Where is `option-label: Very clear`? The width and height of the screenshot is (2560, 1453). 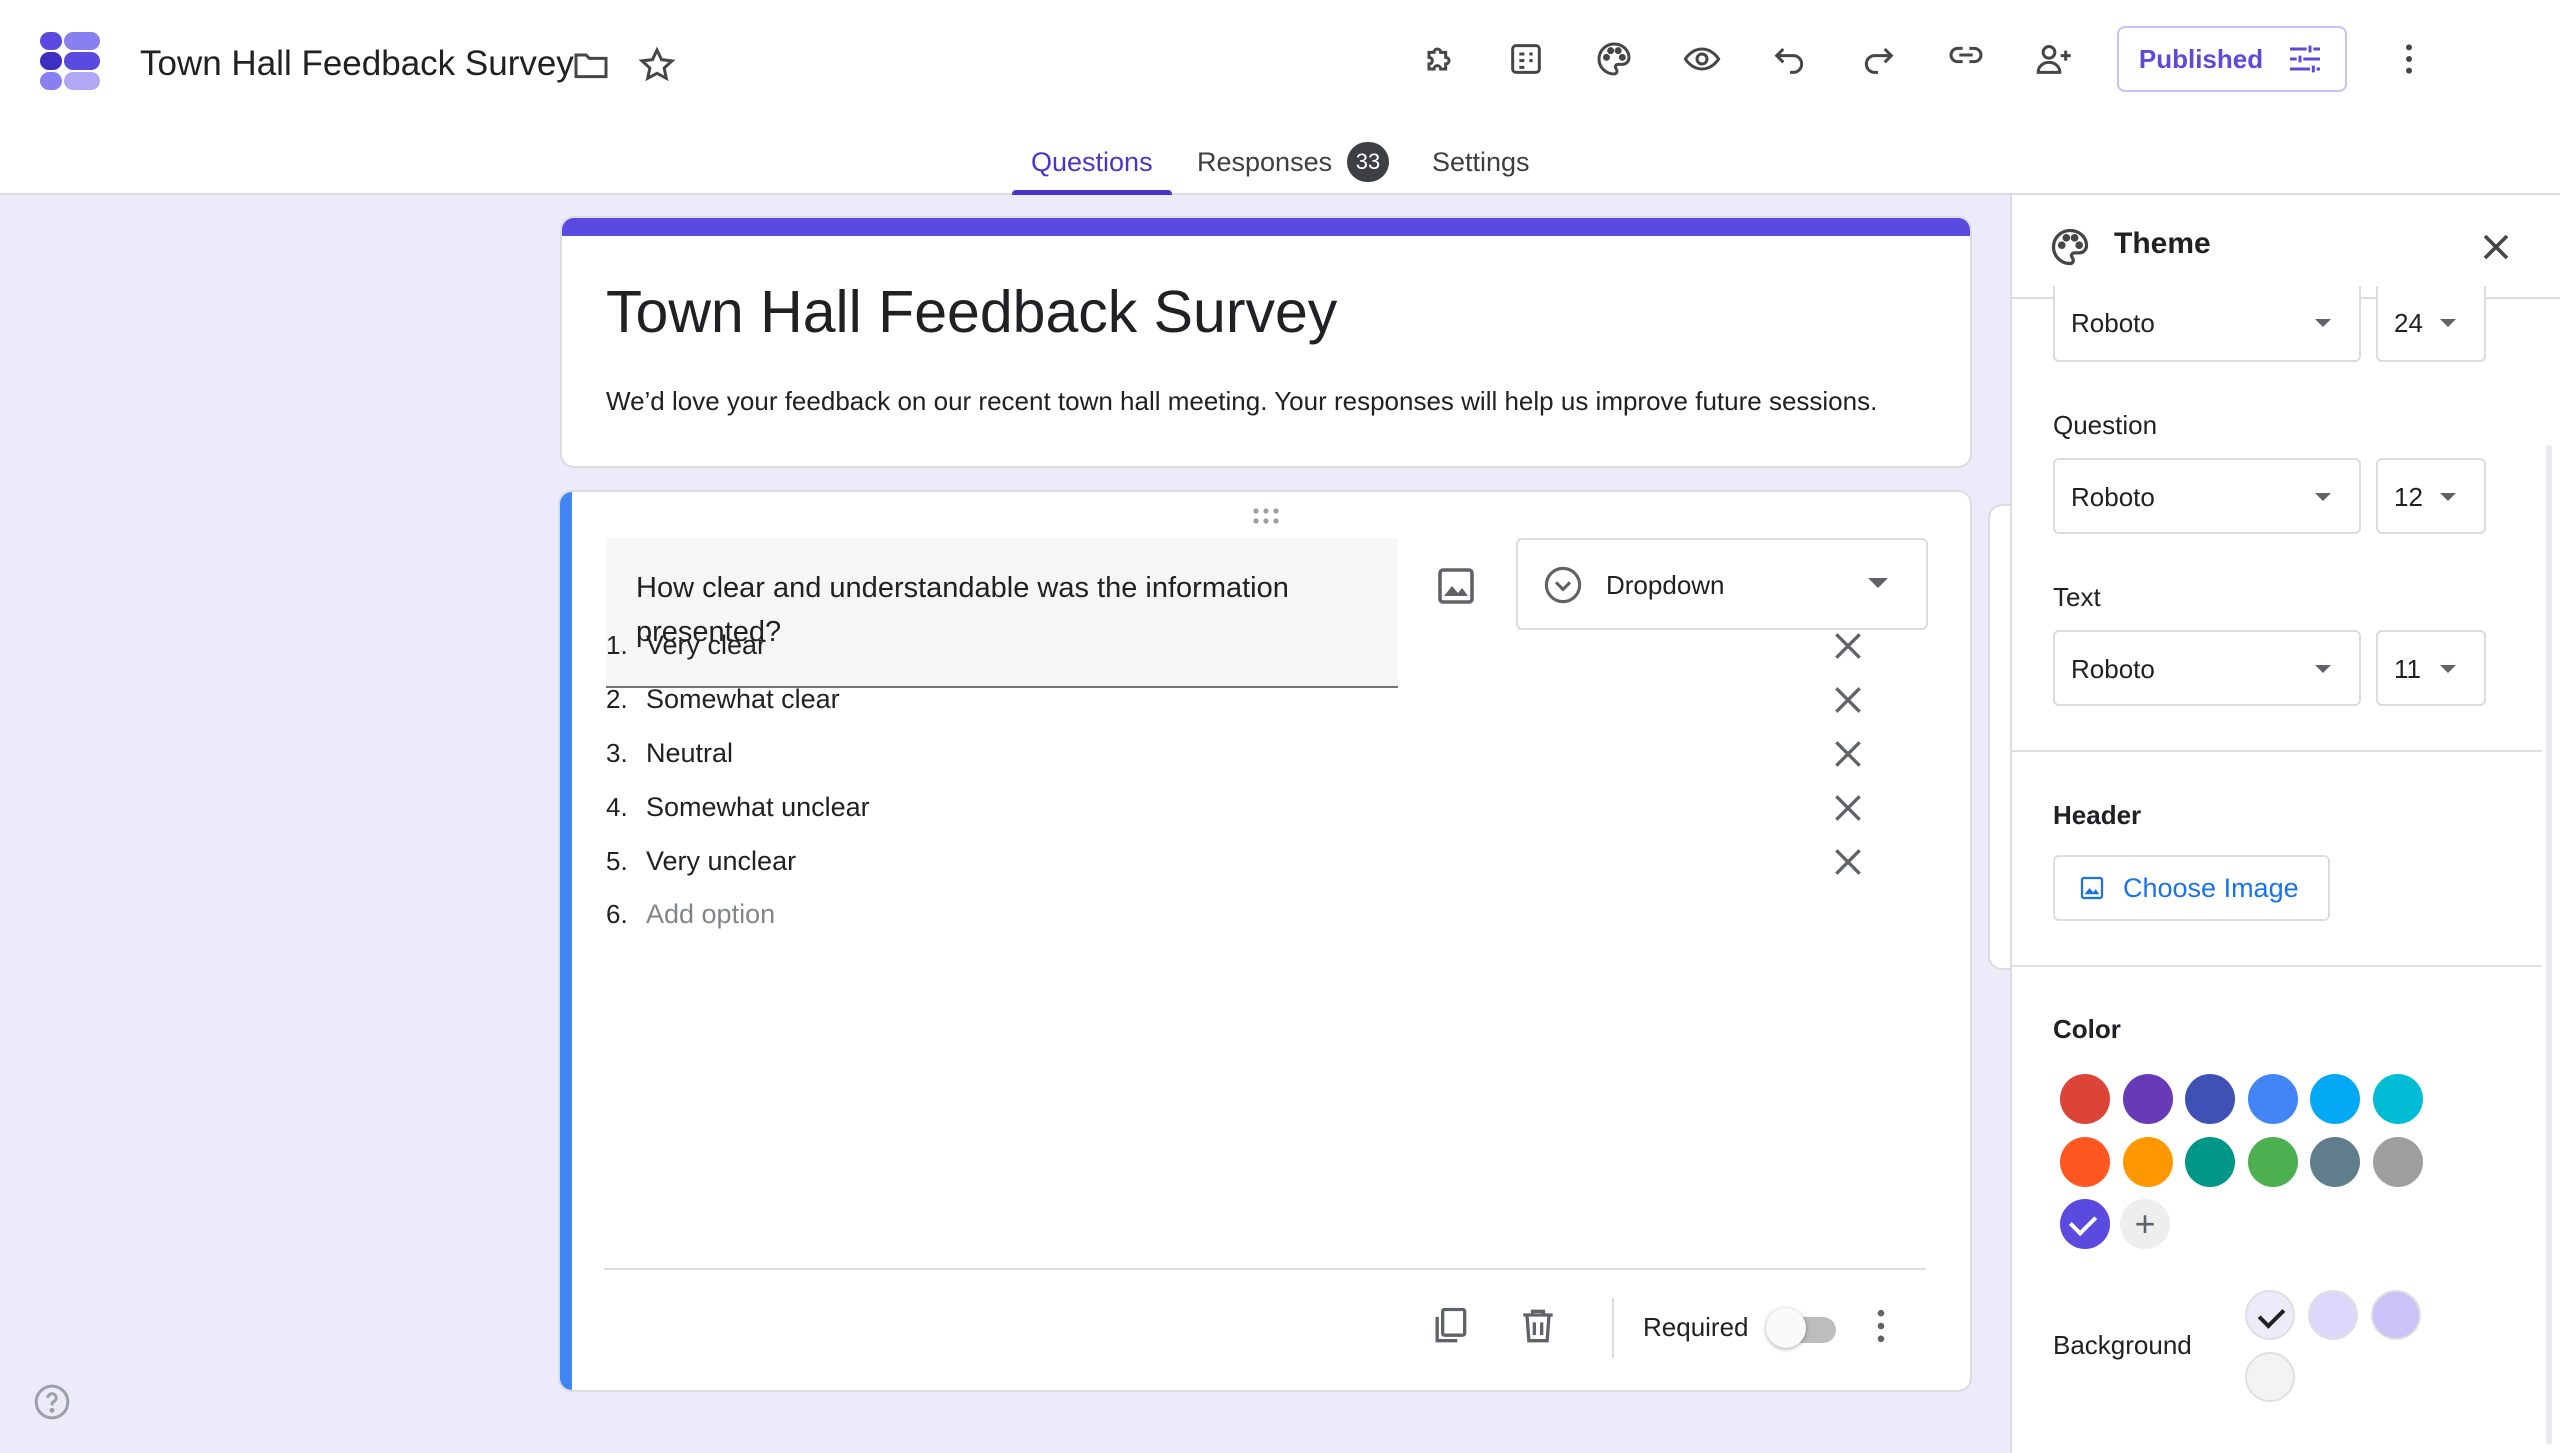
option-label: Very clear is located at coordinates (706, 645).